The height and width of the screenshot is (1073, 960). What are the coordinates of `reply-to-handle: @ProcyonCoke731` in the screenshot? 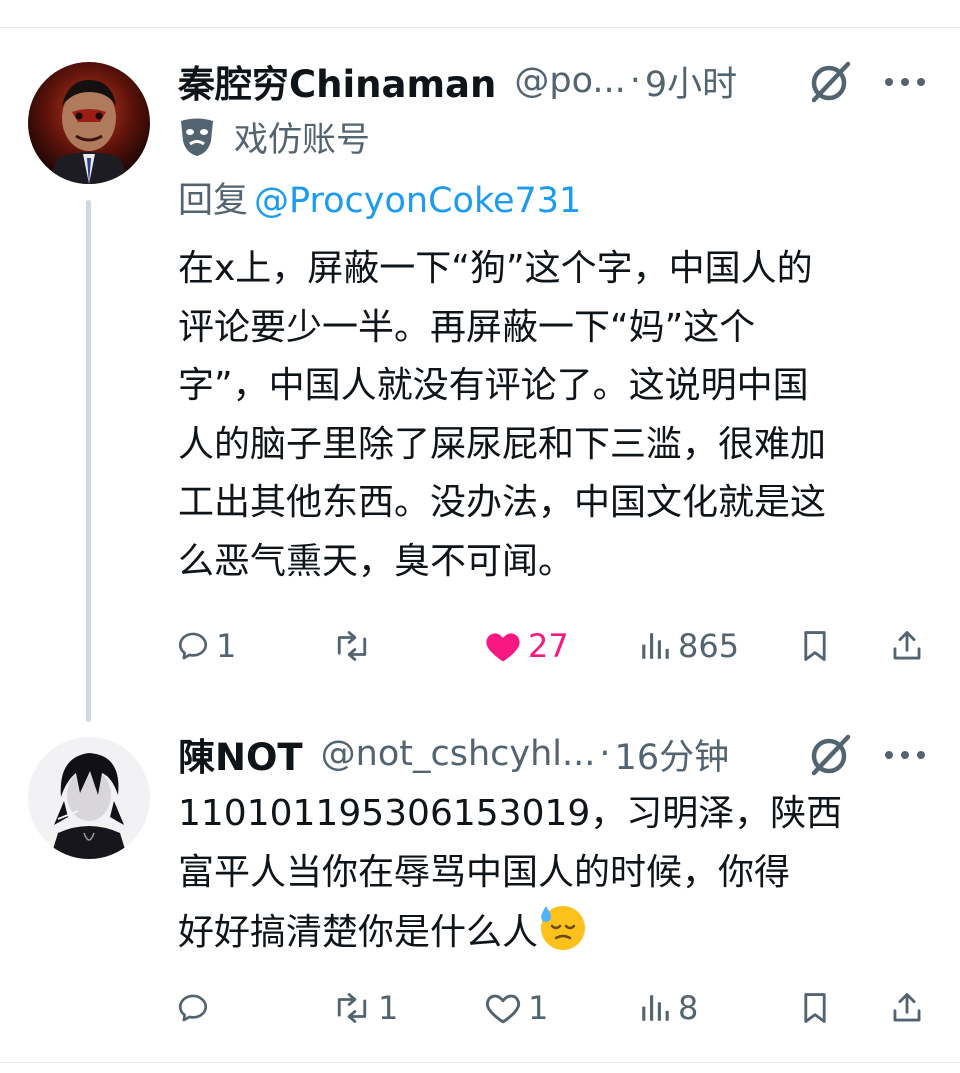 It's located at (417, 201).